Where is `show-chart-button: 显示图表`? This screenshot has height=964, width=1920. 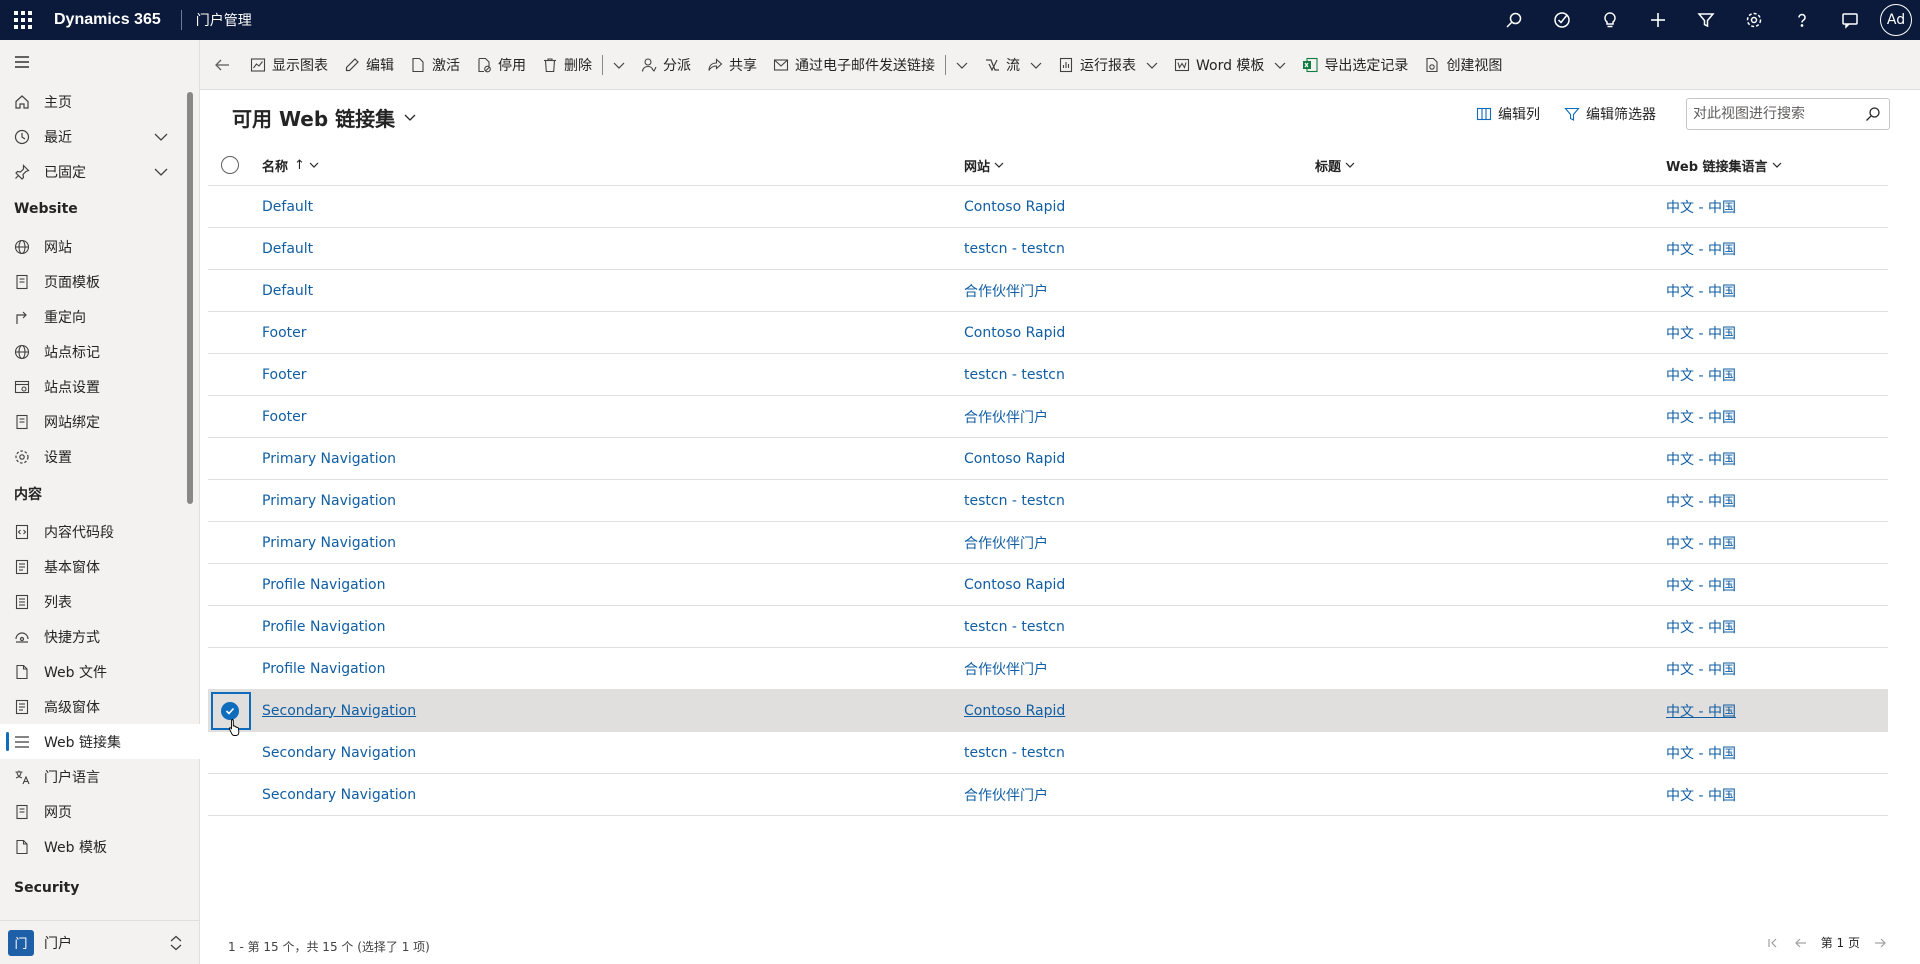
show-chart-button: 显示图表 is located at coordinates (289, 65).